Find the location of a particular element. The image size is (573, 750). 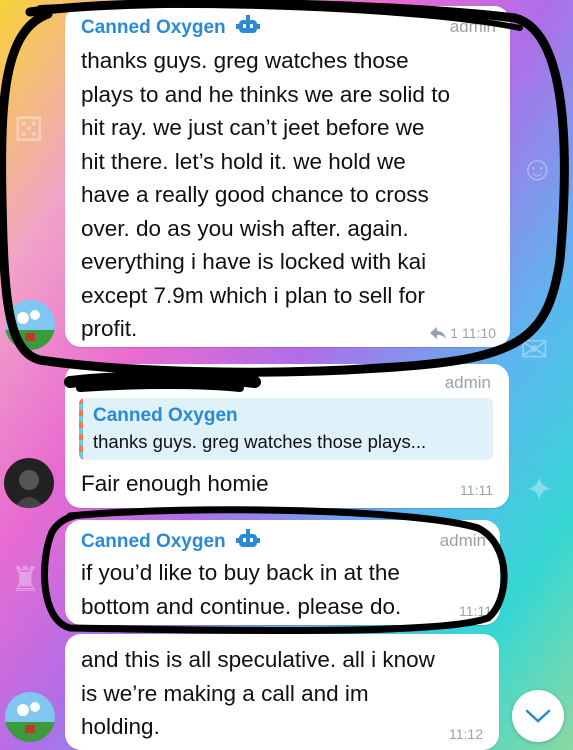

reply-count: 1 is located at coordinates (454, 333).